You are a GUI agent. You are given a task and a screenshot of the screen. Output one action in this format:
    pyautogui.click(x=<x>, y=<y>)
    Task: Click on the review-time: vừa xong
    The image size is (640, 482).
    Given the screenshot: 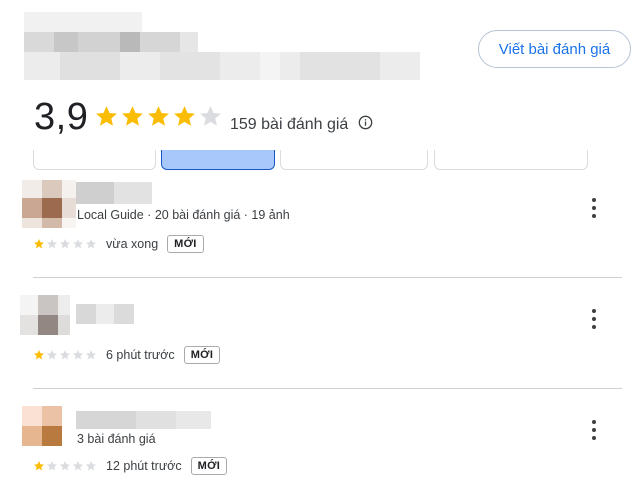 What is the action you would take?
    pyautogui.click(x=132, y=244)
    